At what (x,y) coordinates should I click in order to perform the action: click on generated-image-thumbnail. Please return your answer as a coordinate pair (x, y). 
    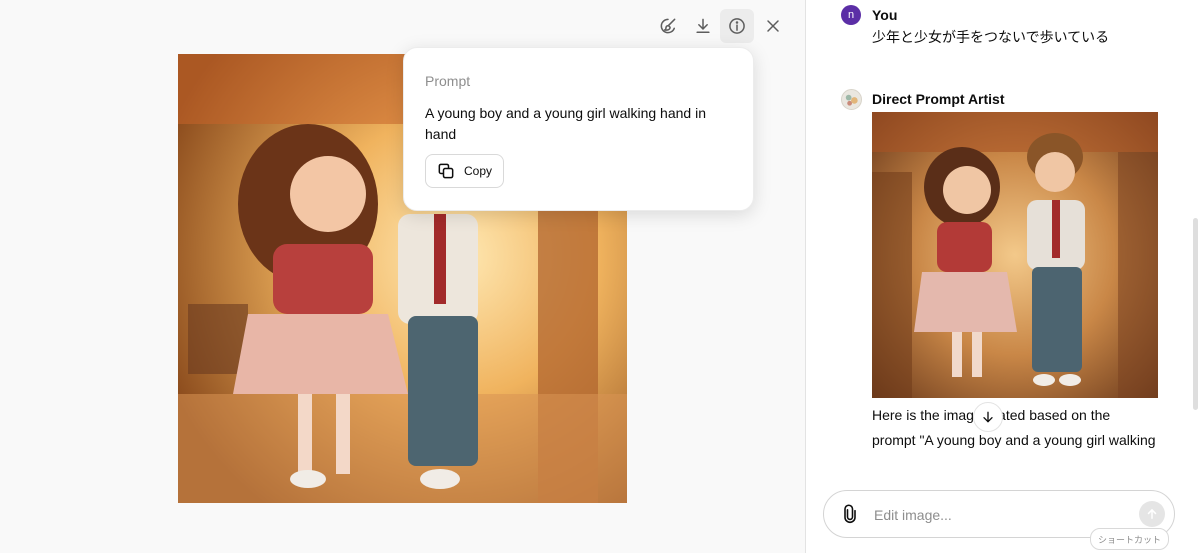
    Looking at the image, I should click on (1015, 255).